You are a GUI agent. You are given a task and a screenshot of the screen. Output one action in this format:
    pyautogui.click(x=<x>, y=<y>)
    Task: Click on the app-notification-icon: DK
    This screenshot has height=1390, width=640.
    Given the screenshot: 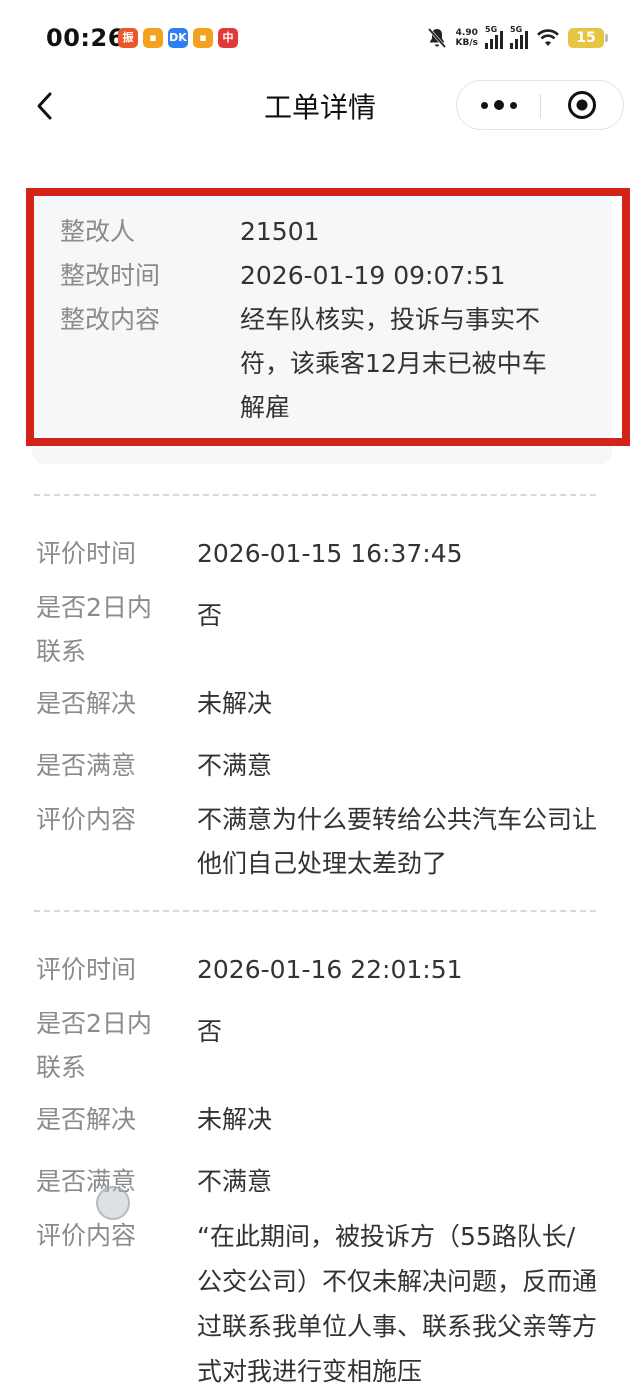 What is the action you would take?
    pyautogui.click(x=178, y=38)
    